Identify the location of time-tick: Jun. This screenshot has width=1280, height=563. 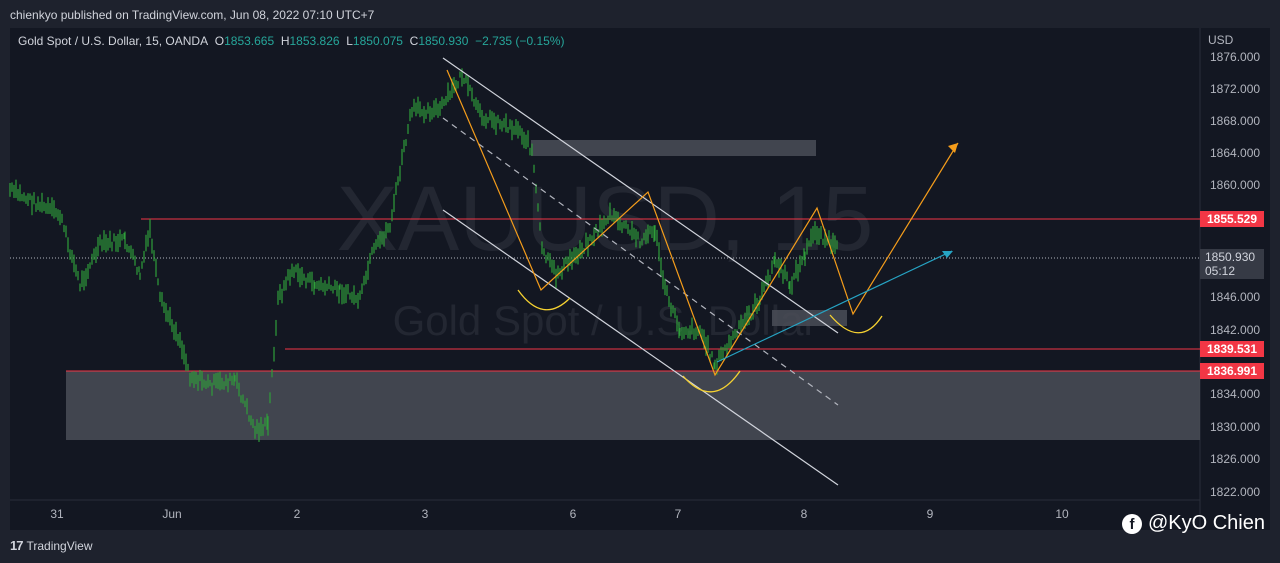
(171, 514).